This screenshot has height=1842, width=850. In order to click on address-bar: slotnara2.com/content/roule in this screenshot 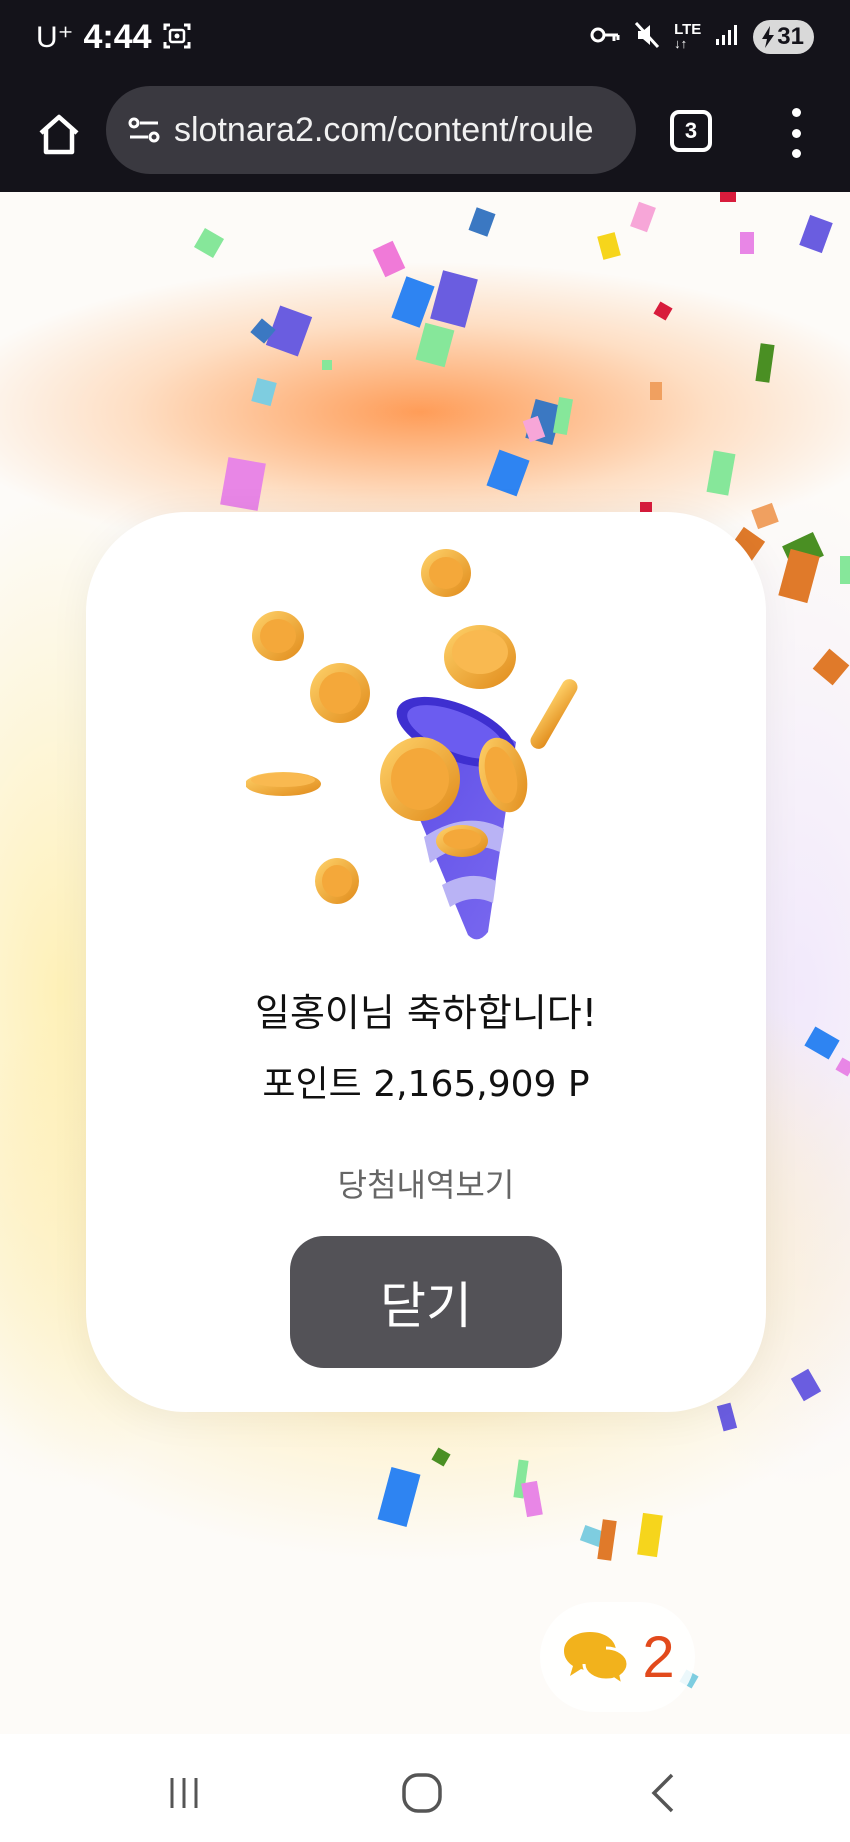, I will do `click(371, 130)`.